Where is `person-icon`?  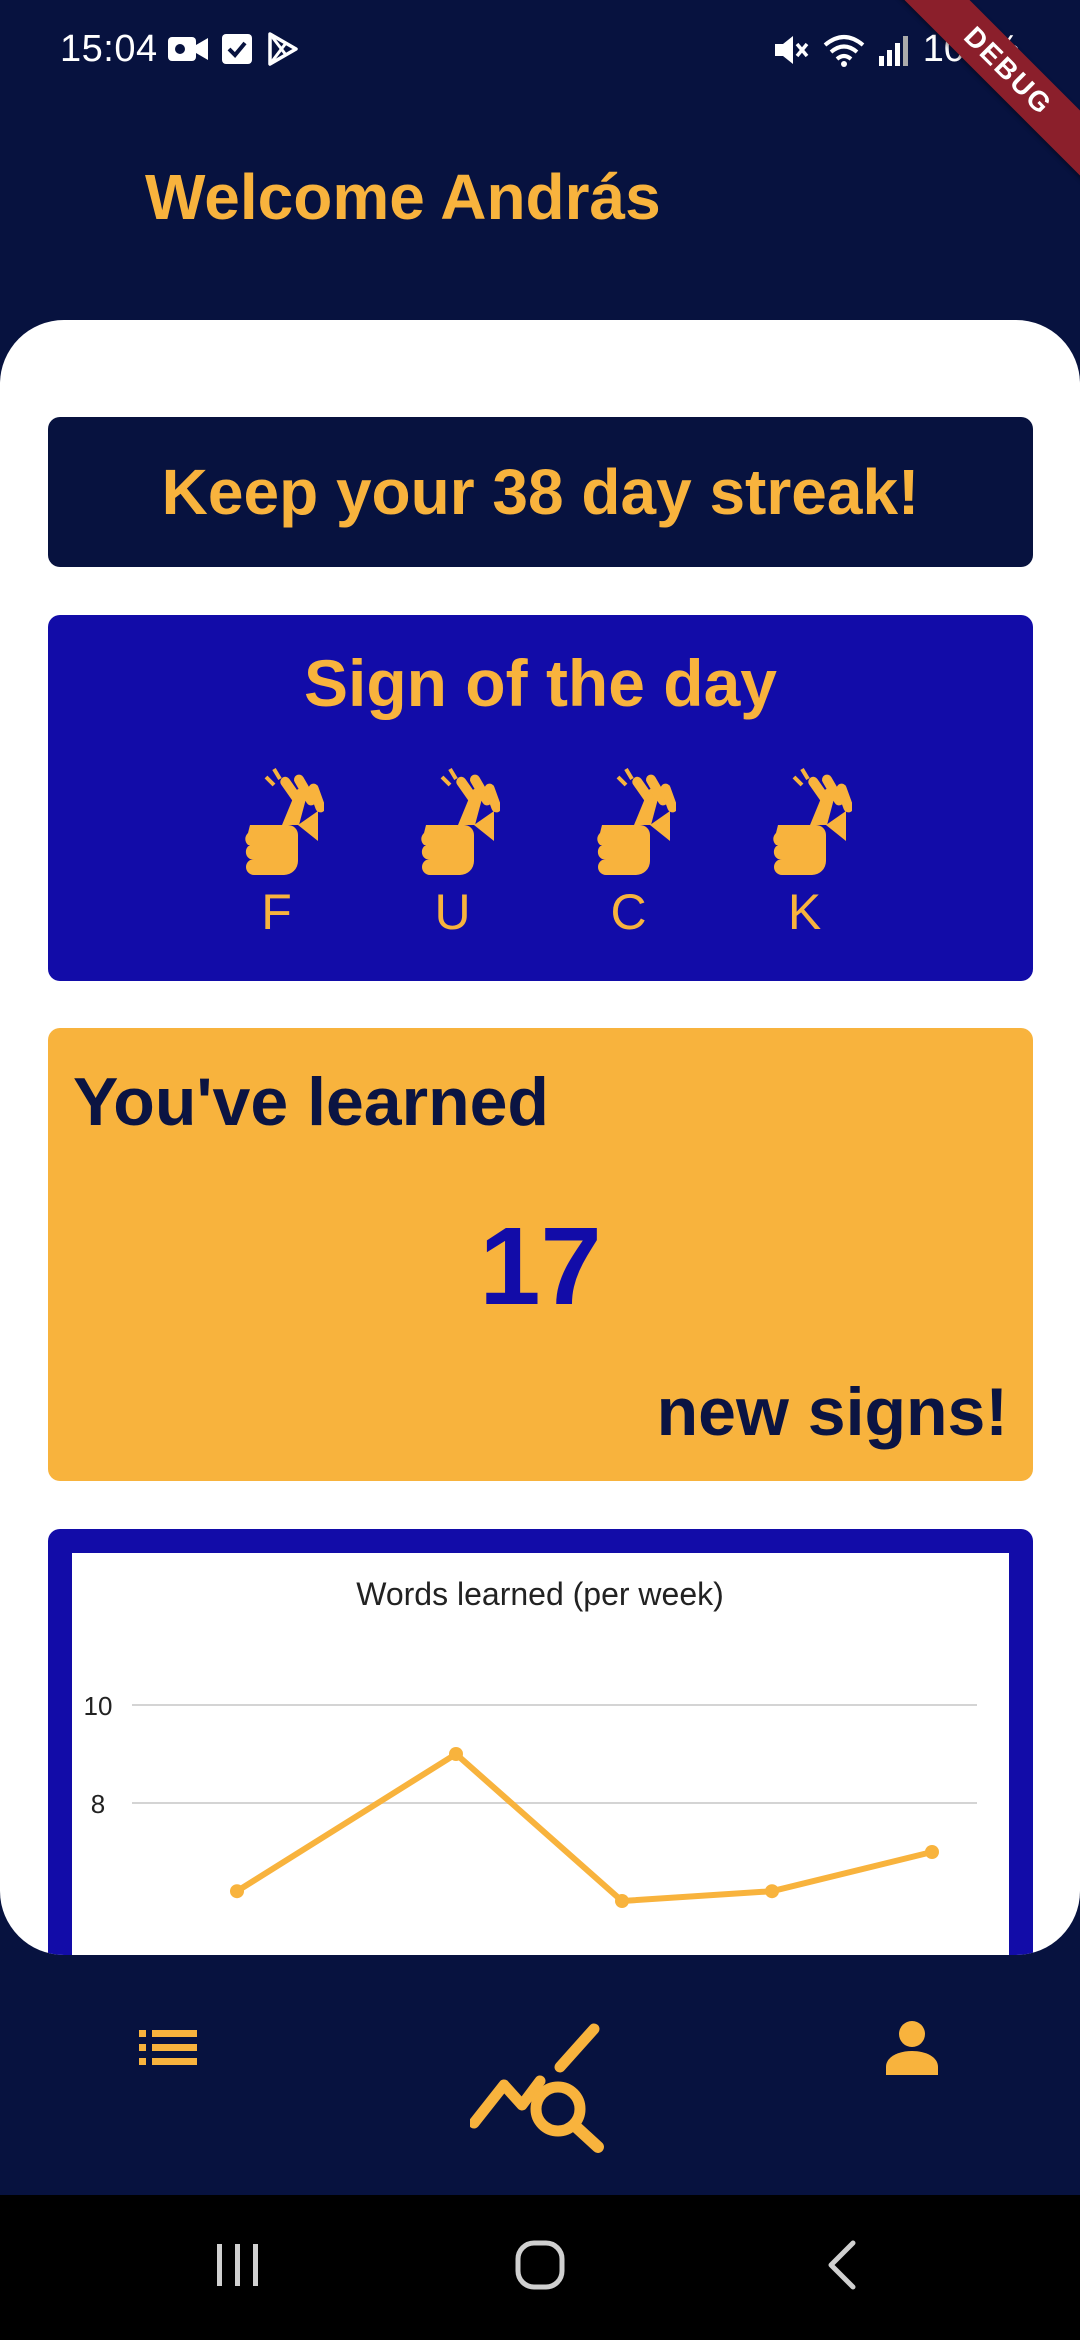 person-icon is located at coordinates (912, 2050).